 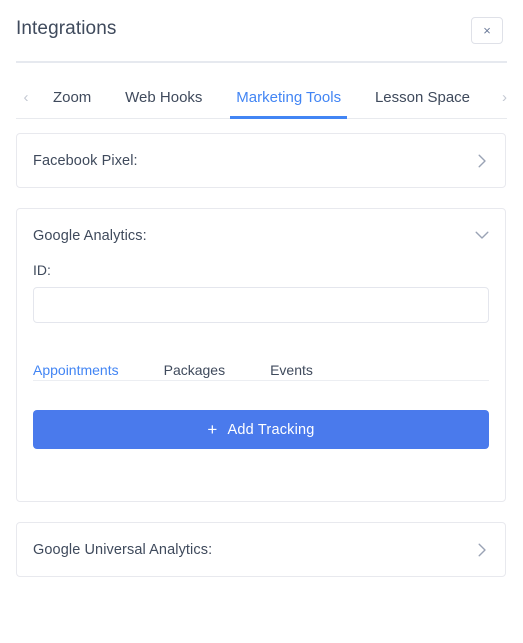 What do you see at coordinates (90, 235) in the screenshot?
I see `card-google-analytics-title: Google Analytics:` at bounding box center [90, 235].